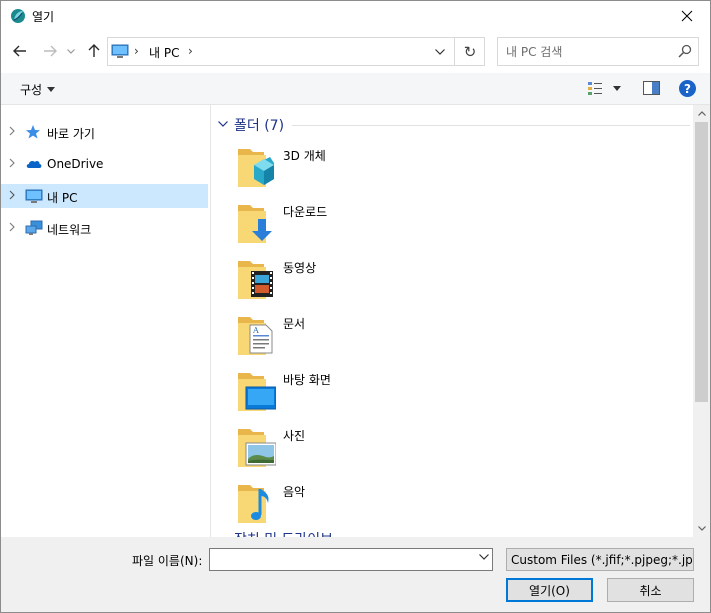 This screenshot has width=711, height=613. I want to click on folder-label: 음악, so click(294, 492).